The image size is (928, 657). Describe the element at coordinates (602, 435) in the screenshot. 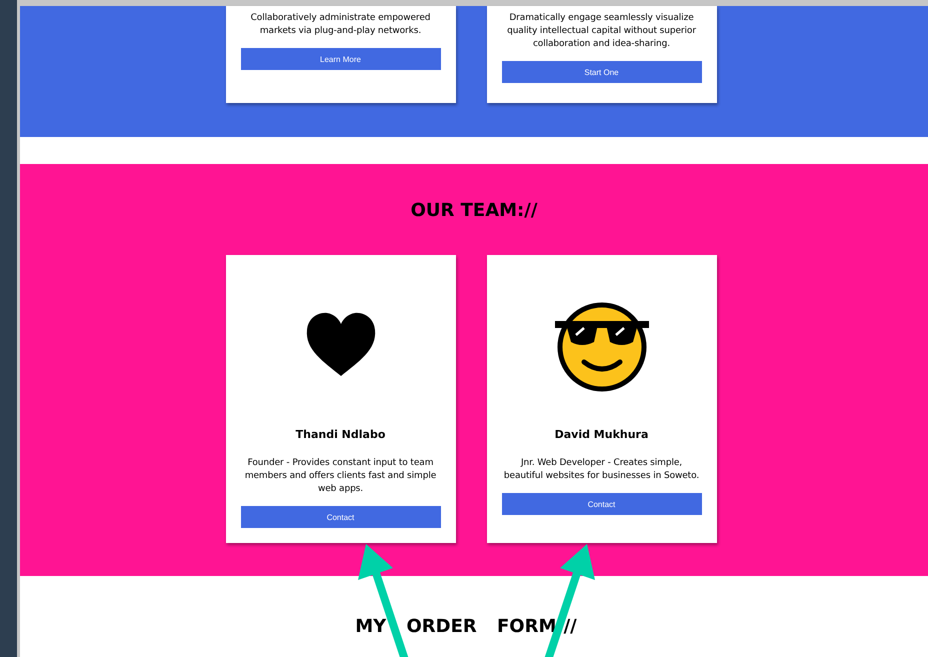

I see `member-name: David Mukhura` at that location.